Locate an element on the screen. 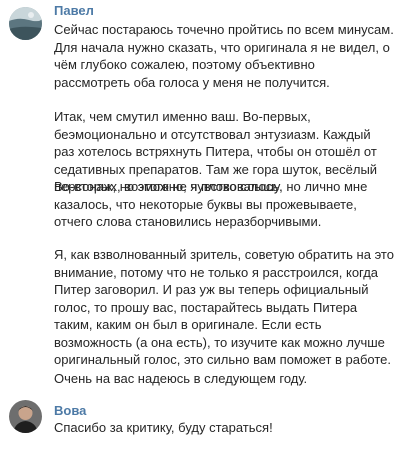 The width and height of the screenshot is (400, 457). avatar-pavel is located at coordinates (25, 23).